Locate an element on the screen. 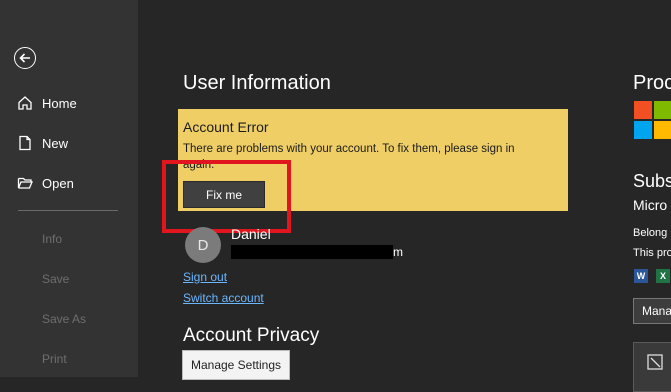 This screenshot has width=671, height=392. nav-open-label: Open is located at coordinates (58, 183).